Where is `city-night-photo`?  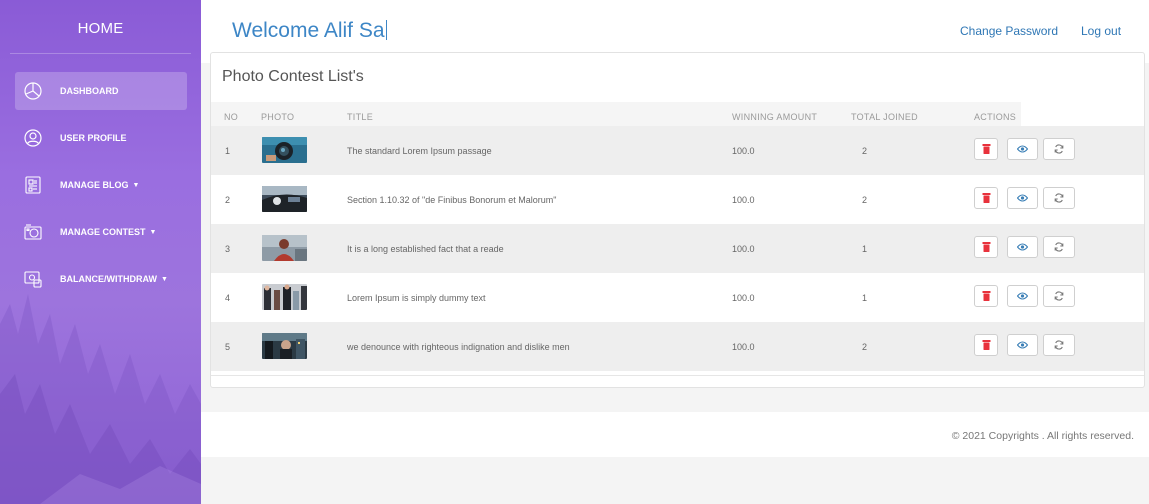 city-night-photo is located at coordinates (284, 346).